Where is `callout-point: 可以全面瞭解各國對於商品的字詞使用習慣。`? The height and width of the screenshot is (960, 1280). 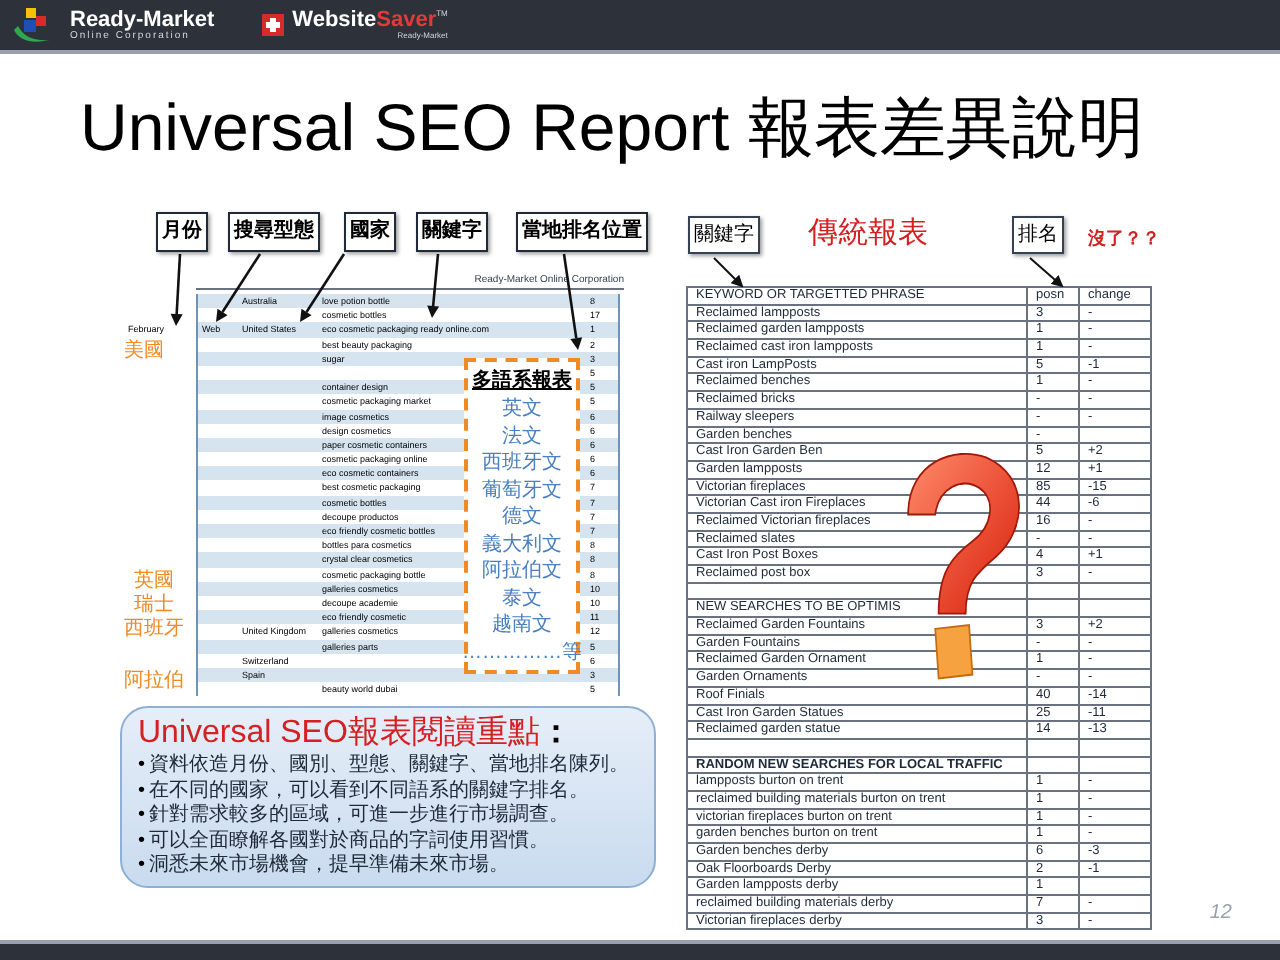 callout-point: 可以全面瞭解各國對於商品的字詞使用習慣。 is located at coordinates (349, 841).